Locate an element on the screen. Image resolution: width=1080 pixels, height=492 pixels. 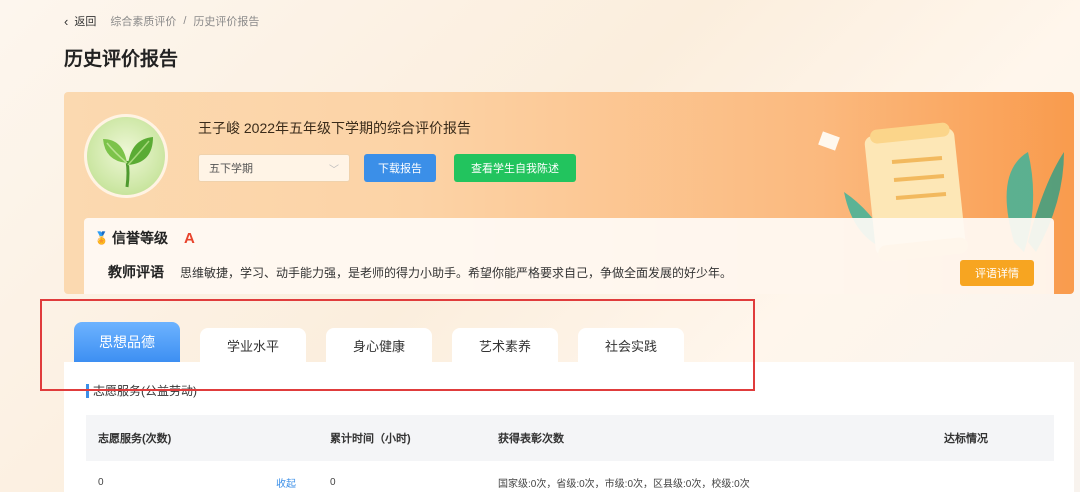
credit-grade: A is located at coordinates (189, 238).